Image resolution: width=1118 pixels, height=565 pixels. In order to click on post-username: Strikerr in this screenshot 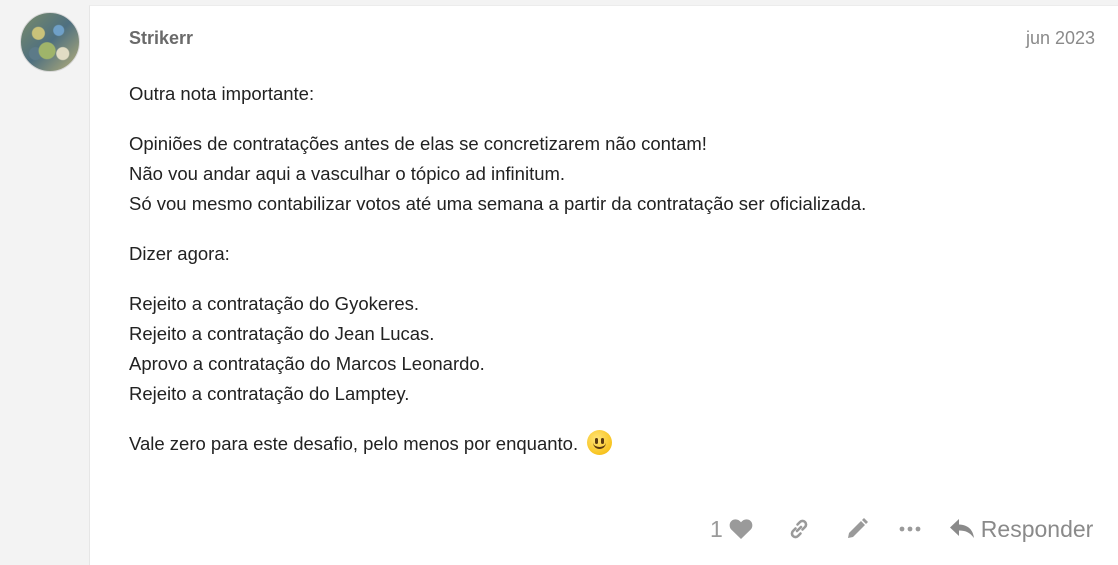, I will do `click(161, 38)`.